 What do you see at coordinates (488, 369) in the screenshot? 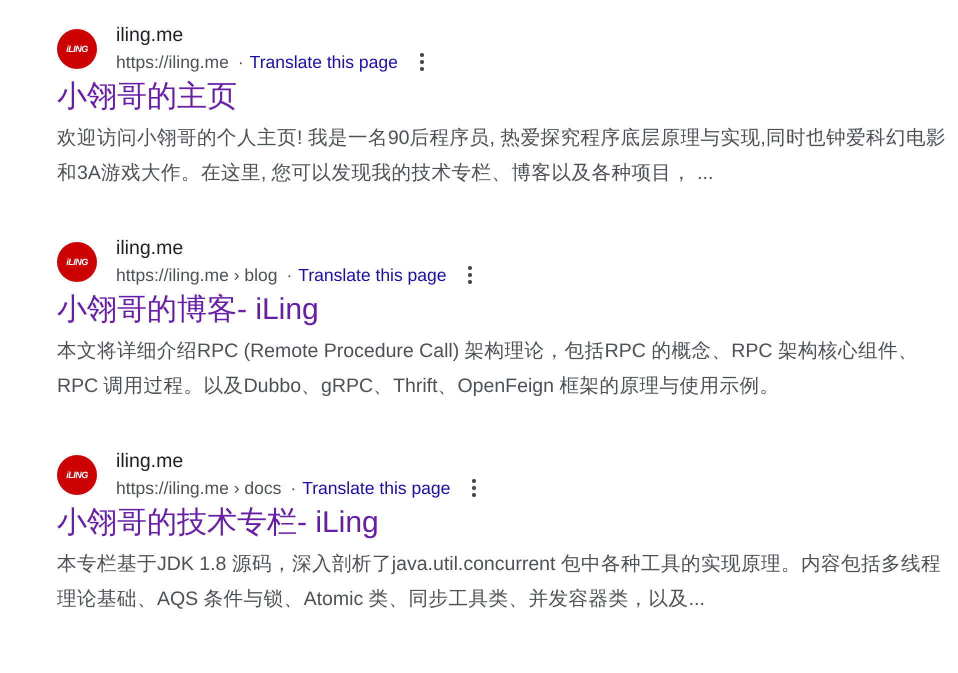
I see `result-snippet: 本文将详细介绍RPC (Remote Procedure Call) 架构理论，包括RPC 的概念、RPC 架构核心组件、RPC 调用过程。以及Dubbo、gRPC、Thrift、OpenFeign 框架的原理与使用示例。` at bounding box center [488, 369].